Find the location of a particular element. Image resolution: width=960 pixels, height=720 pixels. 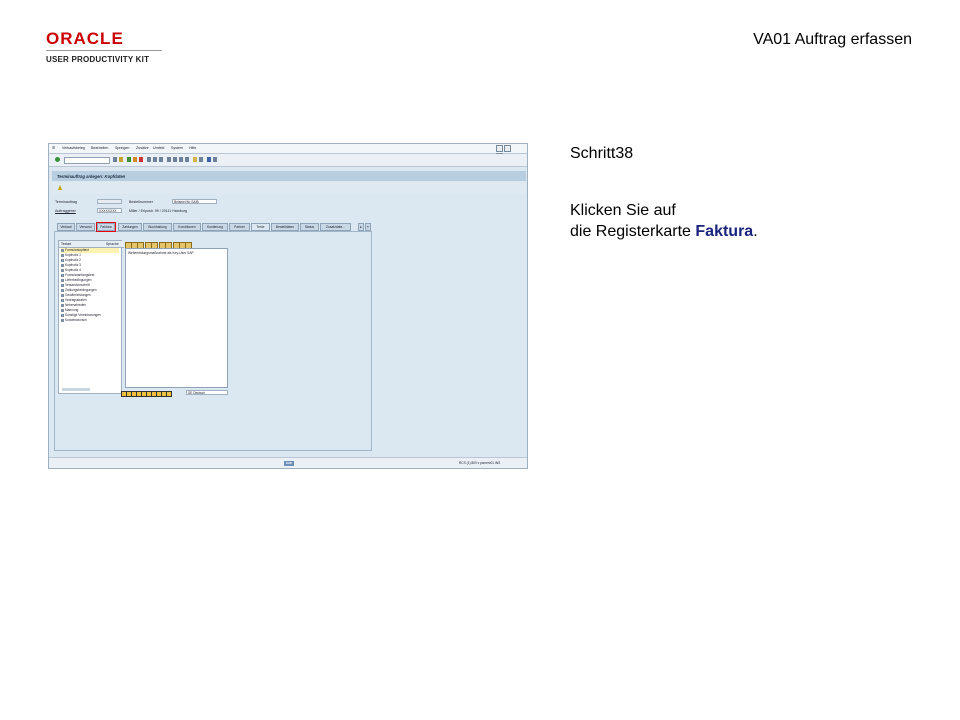

oracle-upk-logo: ORACLE USER PRODUCTIVITY KIT is located at coordinates (106, 47).